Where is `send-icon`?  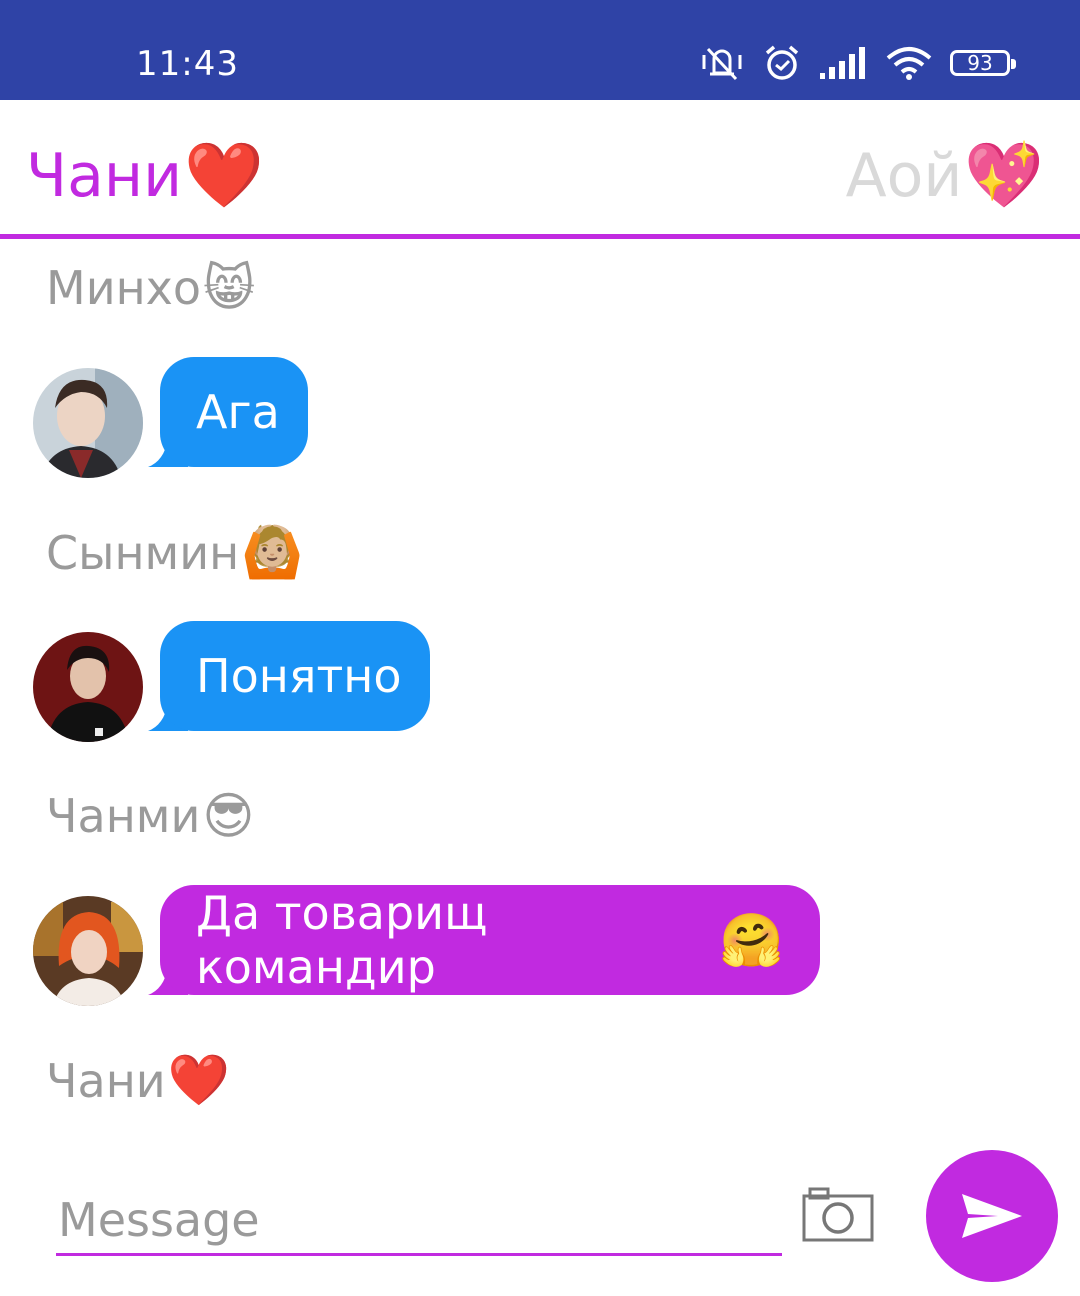
send-icon is located at coordinates (992, 1216).